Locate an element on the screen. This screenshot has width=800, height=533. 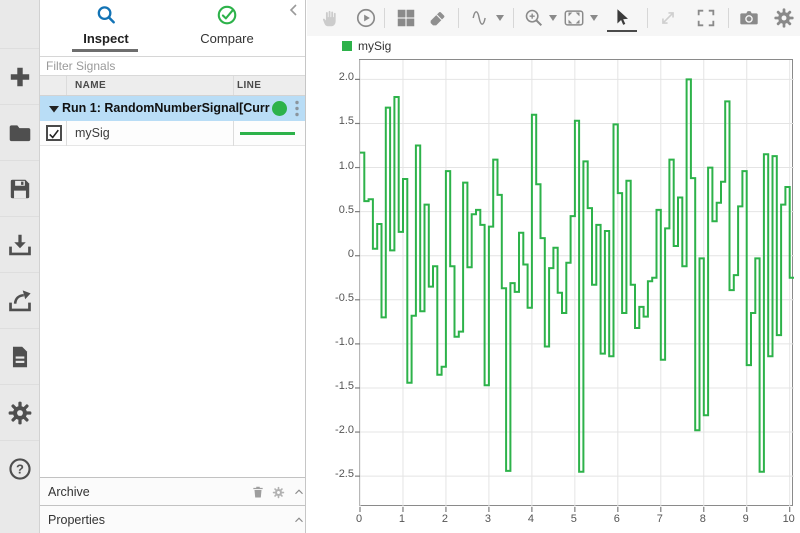
properties-label: Properties is located at coordinates (76, 520).